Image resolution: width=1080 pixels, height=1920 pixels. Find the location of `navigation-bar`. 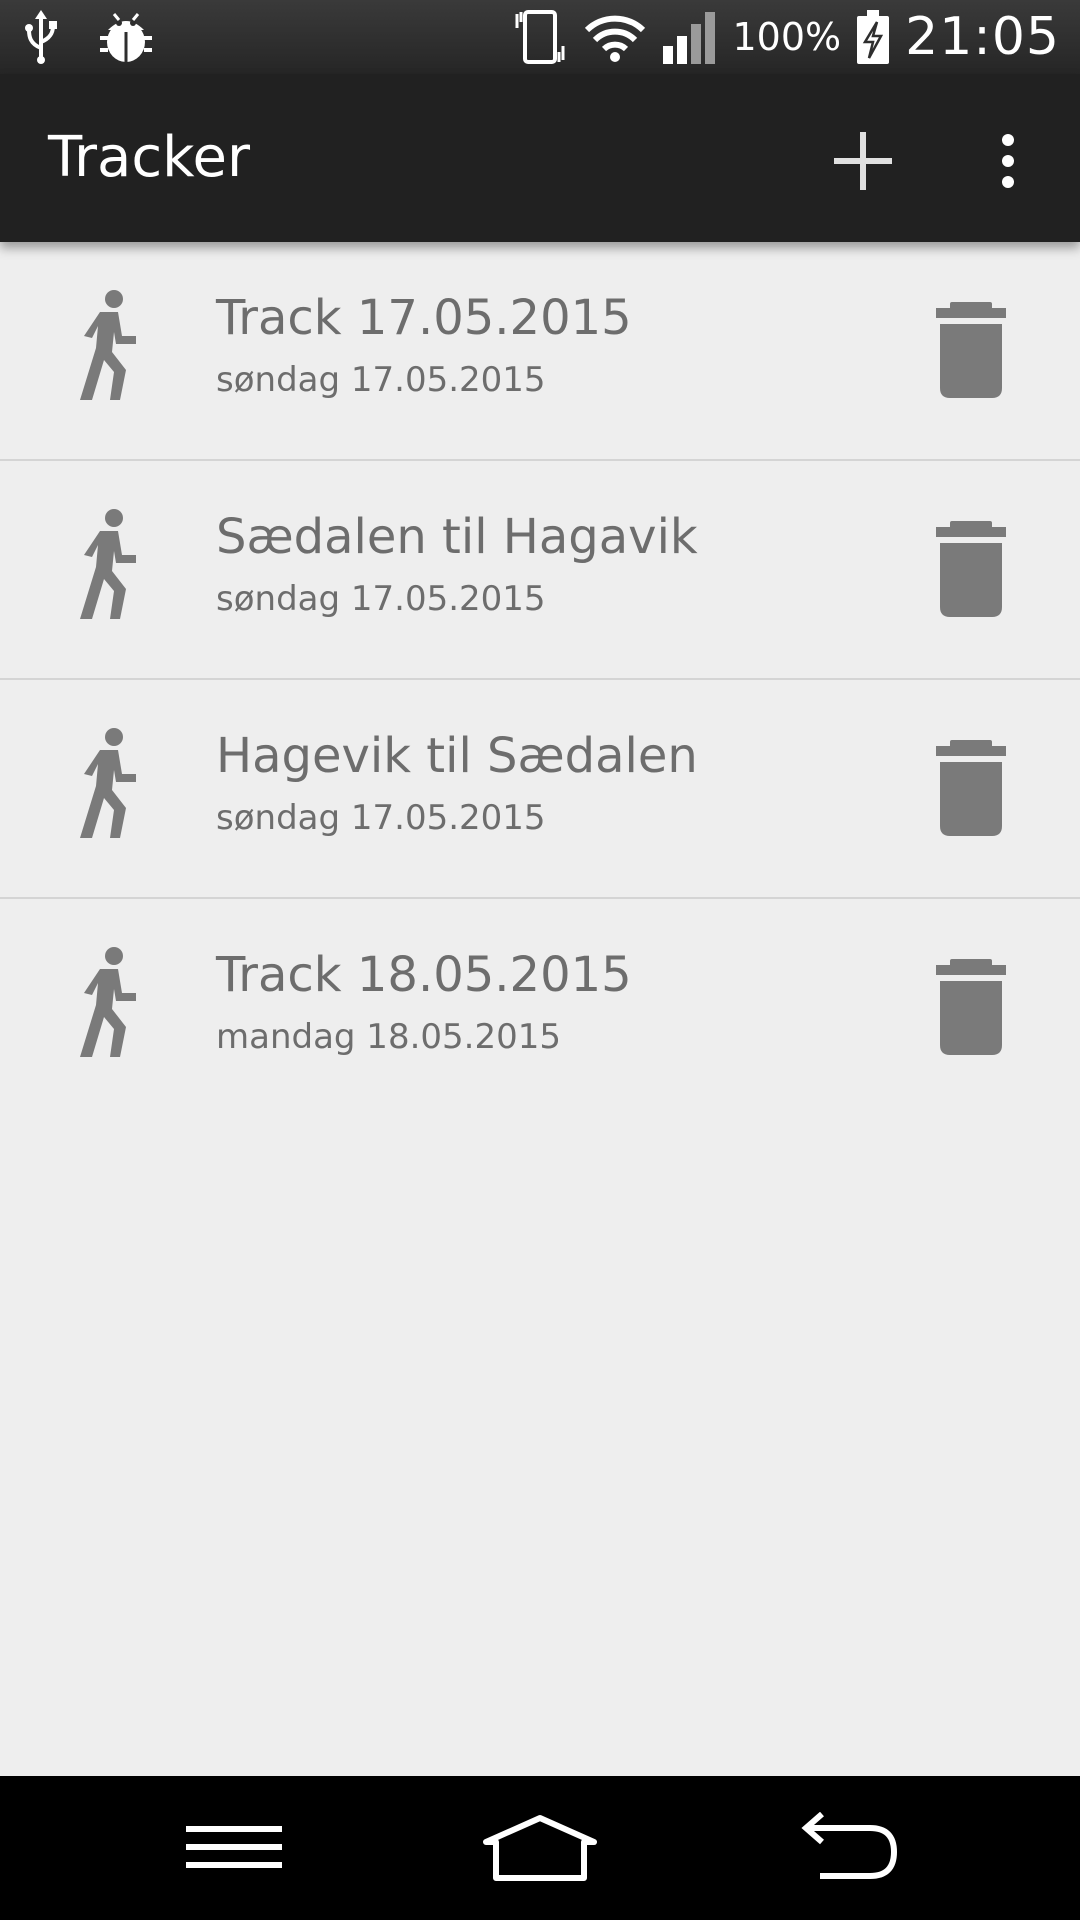

navigation-bar is located at coordinates (540, 1848).